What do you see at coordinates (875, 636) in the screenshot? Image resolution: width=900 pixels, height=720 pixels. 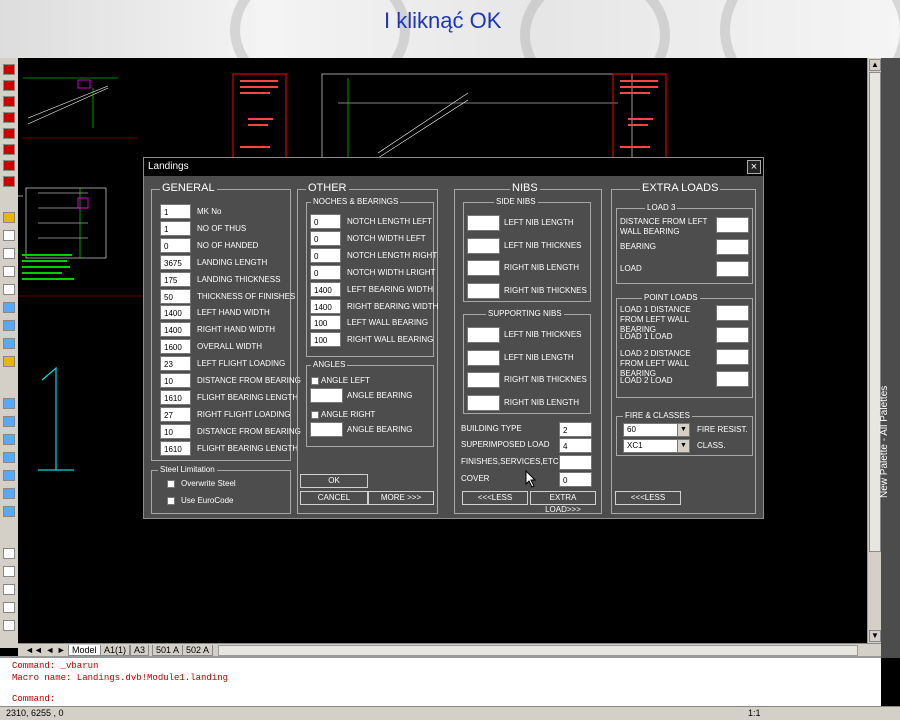 I see `scroll-down-icon: ▼` at bounding box center [875, 636].